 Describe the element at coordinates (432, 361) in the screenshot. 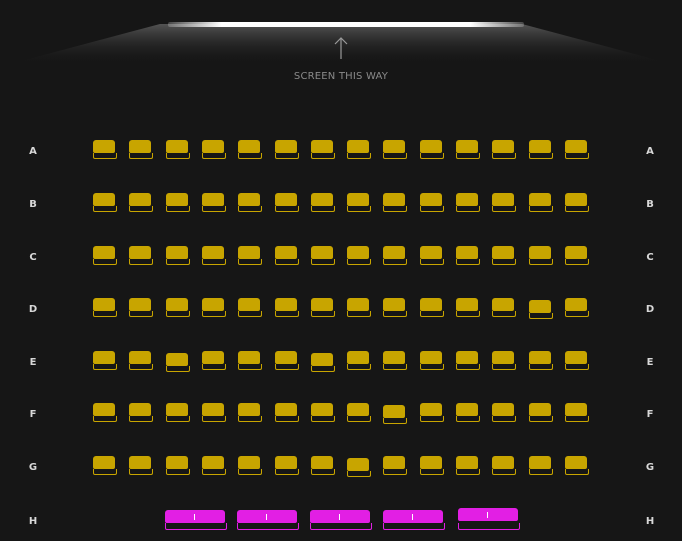

I see `seat-e10` at that location.